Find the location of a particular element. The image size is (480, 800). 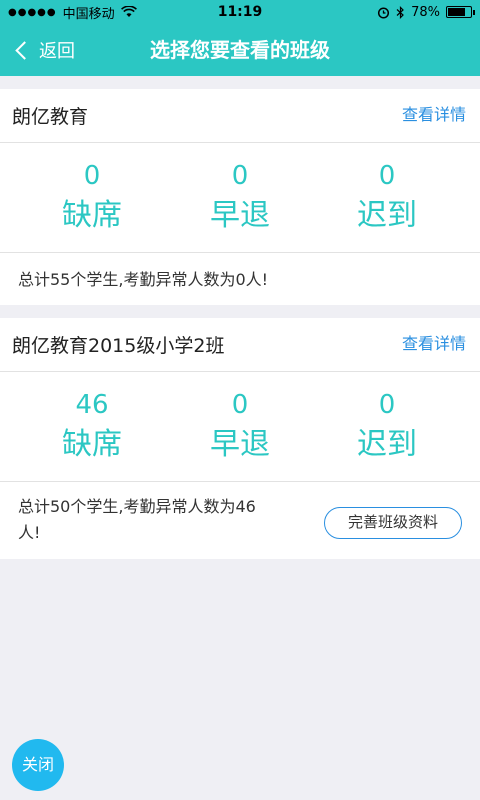

nav-bar: 返回 选择您要查看的班级 is located at coordinates (240, 50).